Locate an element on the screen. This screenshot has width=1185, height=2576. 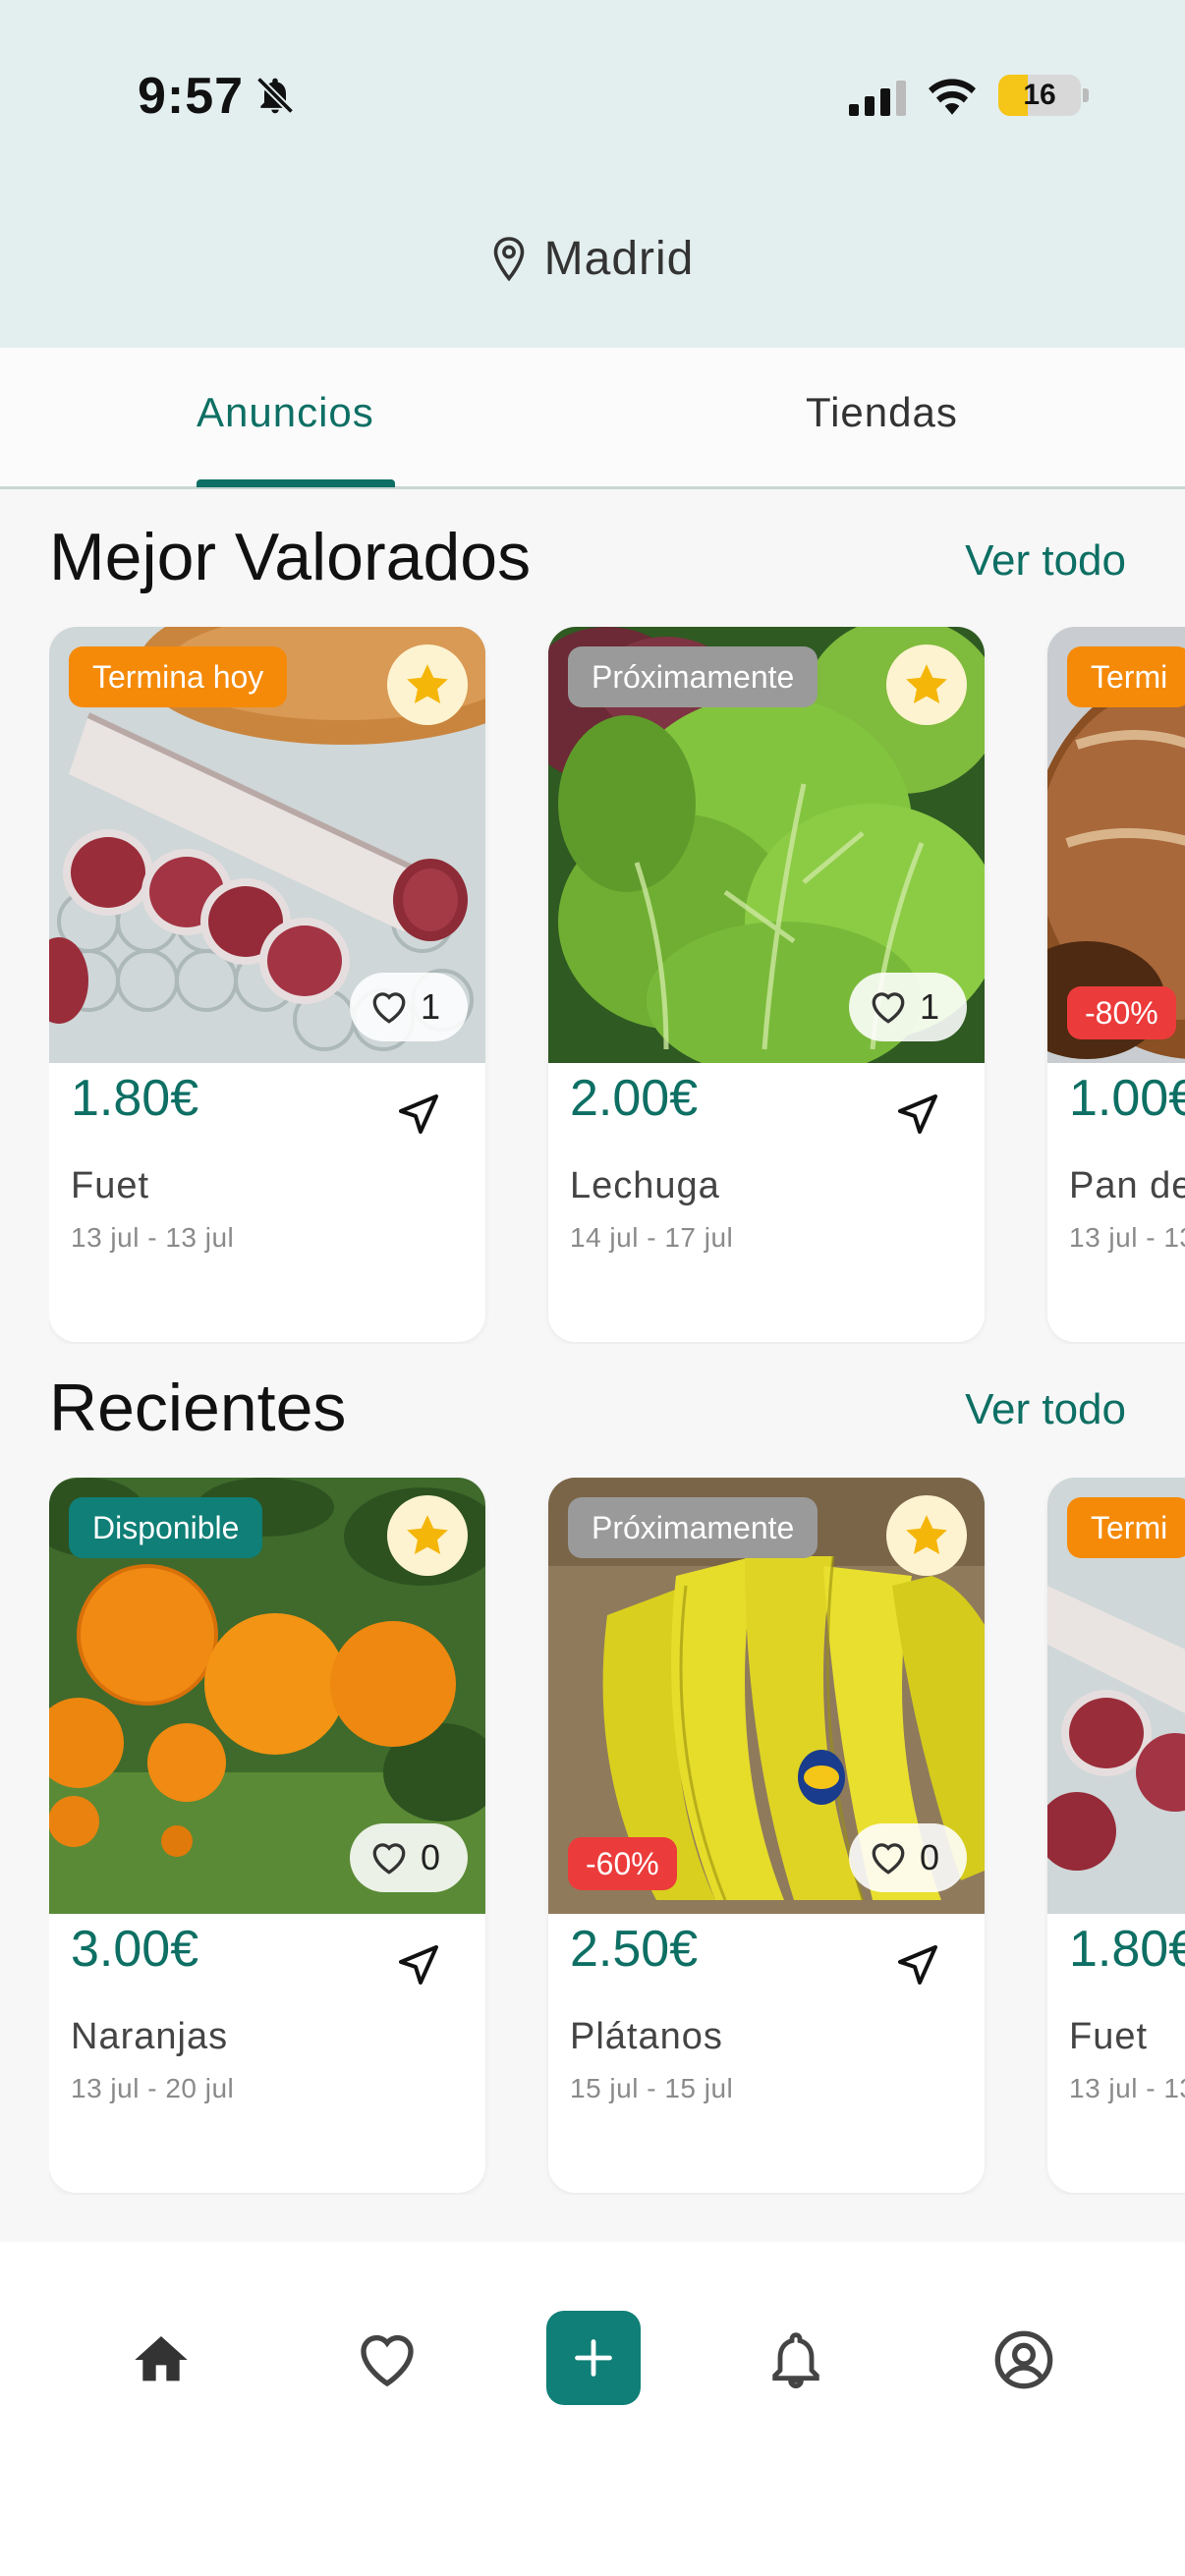
location-label: Madrid is located at coordinates (619, 259).